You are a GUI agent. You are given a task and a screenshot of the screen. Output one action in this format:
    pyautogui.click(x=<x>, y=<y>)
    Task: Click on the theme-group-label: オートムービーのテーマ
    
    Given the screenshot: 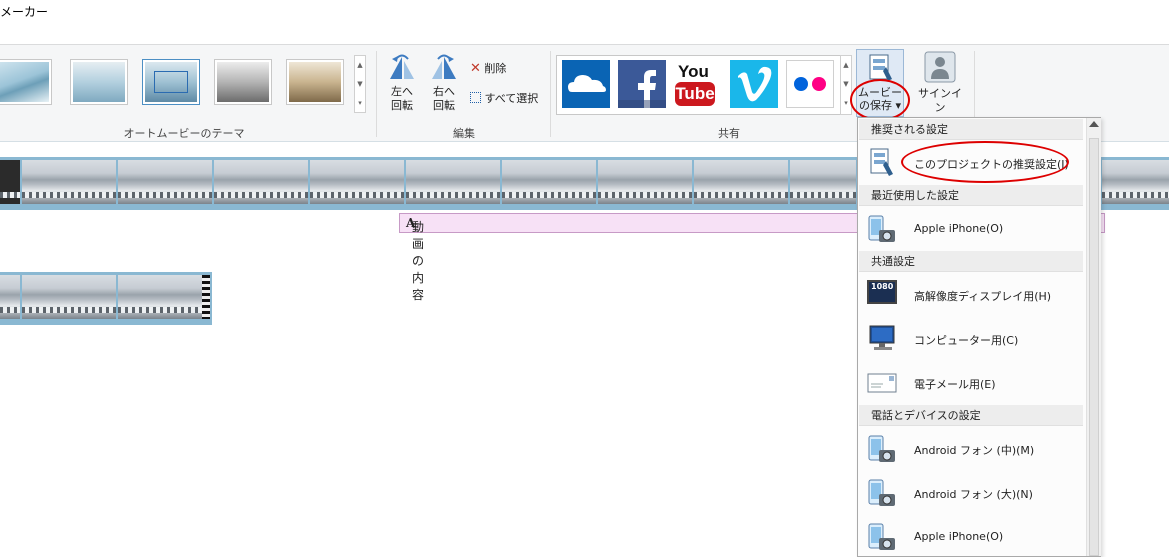 What is the action you would take?
    pyautogui.click(x=184, y=133)
    